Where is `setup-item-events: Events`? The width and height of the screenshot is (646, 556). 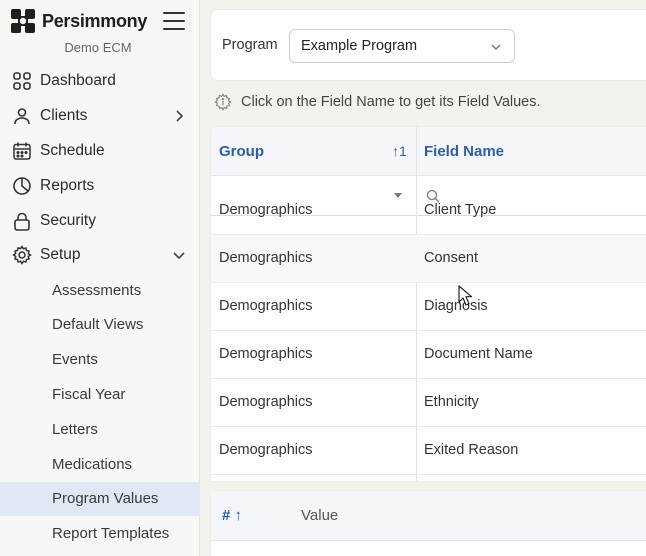
setup-item-events: Events is located at coordinates (100, 359).